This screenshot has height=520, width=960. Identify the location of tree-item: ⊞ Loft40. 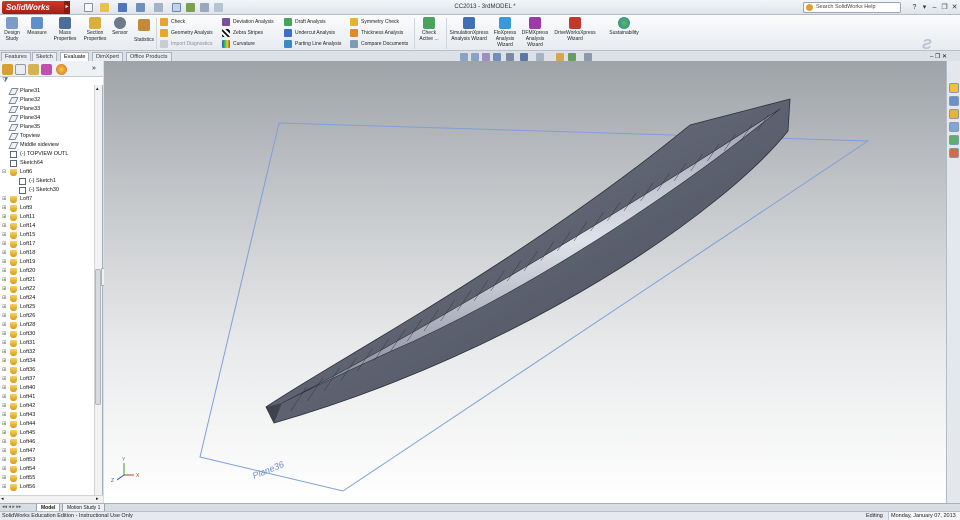
(47, 388).